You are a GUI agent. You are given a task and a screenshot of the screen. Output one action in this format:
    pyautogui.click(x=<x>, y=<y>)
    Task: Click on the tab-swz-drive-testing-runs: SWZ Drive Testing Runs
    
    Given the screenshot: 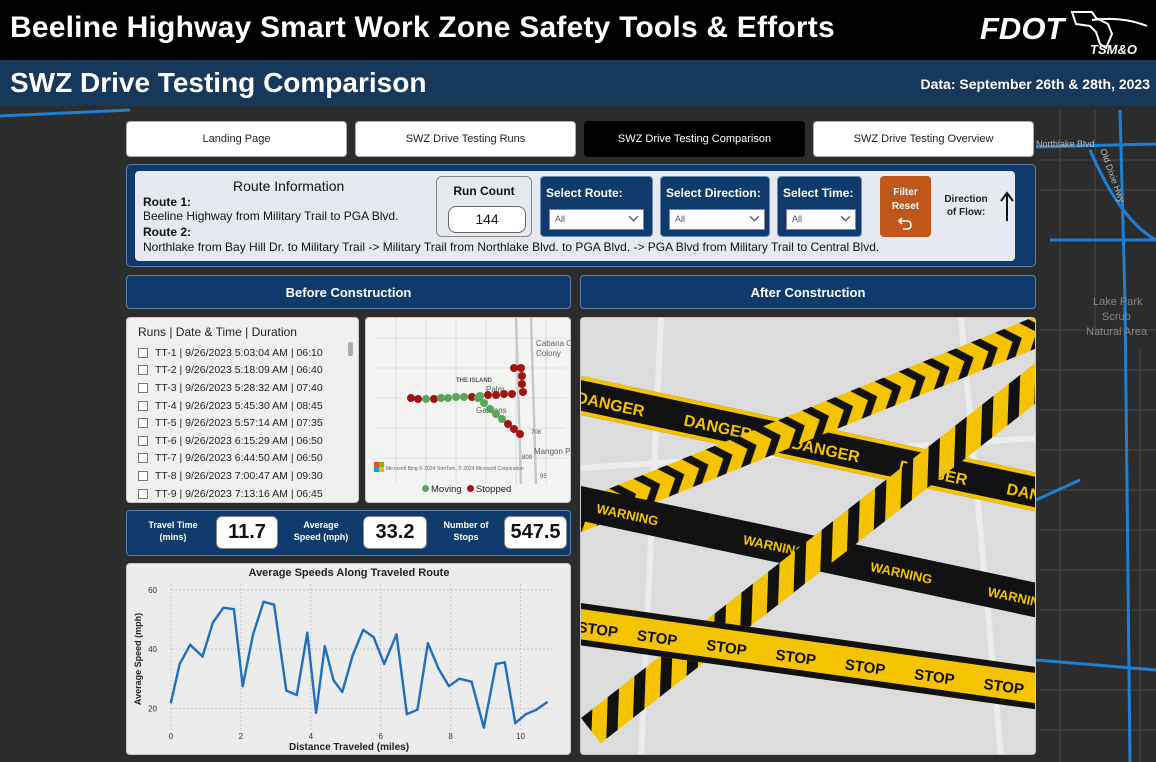 What is the action you would take?
    pyautogui.click(x=465, y=139)
    